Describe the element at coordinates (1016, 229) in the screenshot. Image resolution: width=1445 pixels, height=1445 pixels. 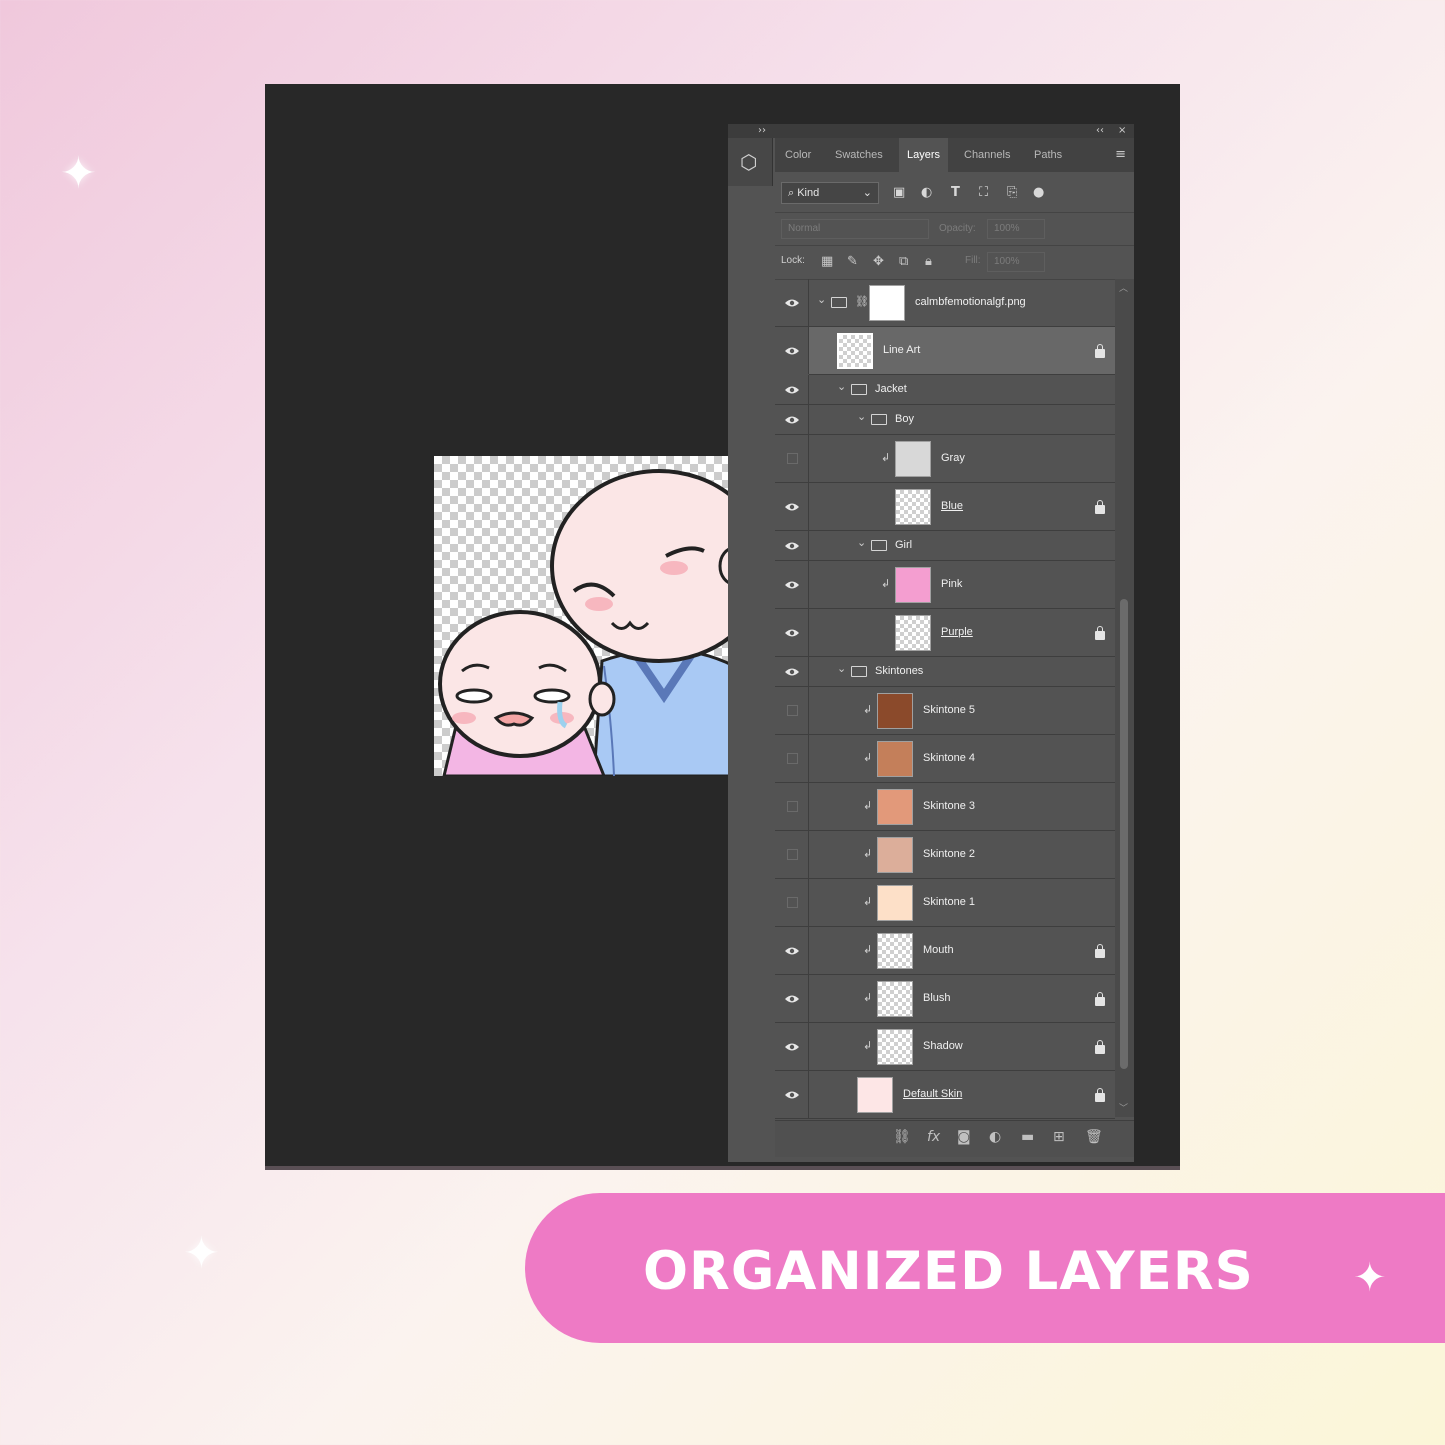
I see `opacity-field: 100%` at that location.